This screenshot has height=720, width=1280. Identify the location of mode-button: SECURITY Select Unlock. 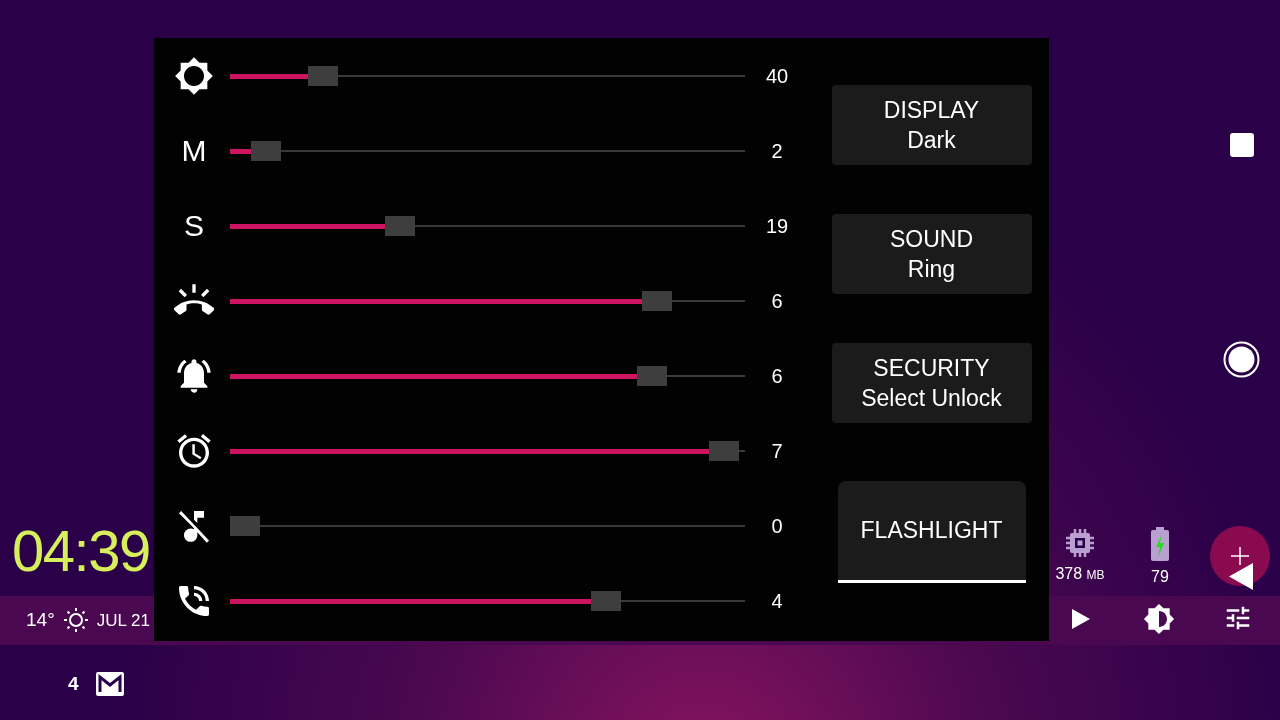
(931, 383).